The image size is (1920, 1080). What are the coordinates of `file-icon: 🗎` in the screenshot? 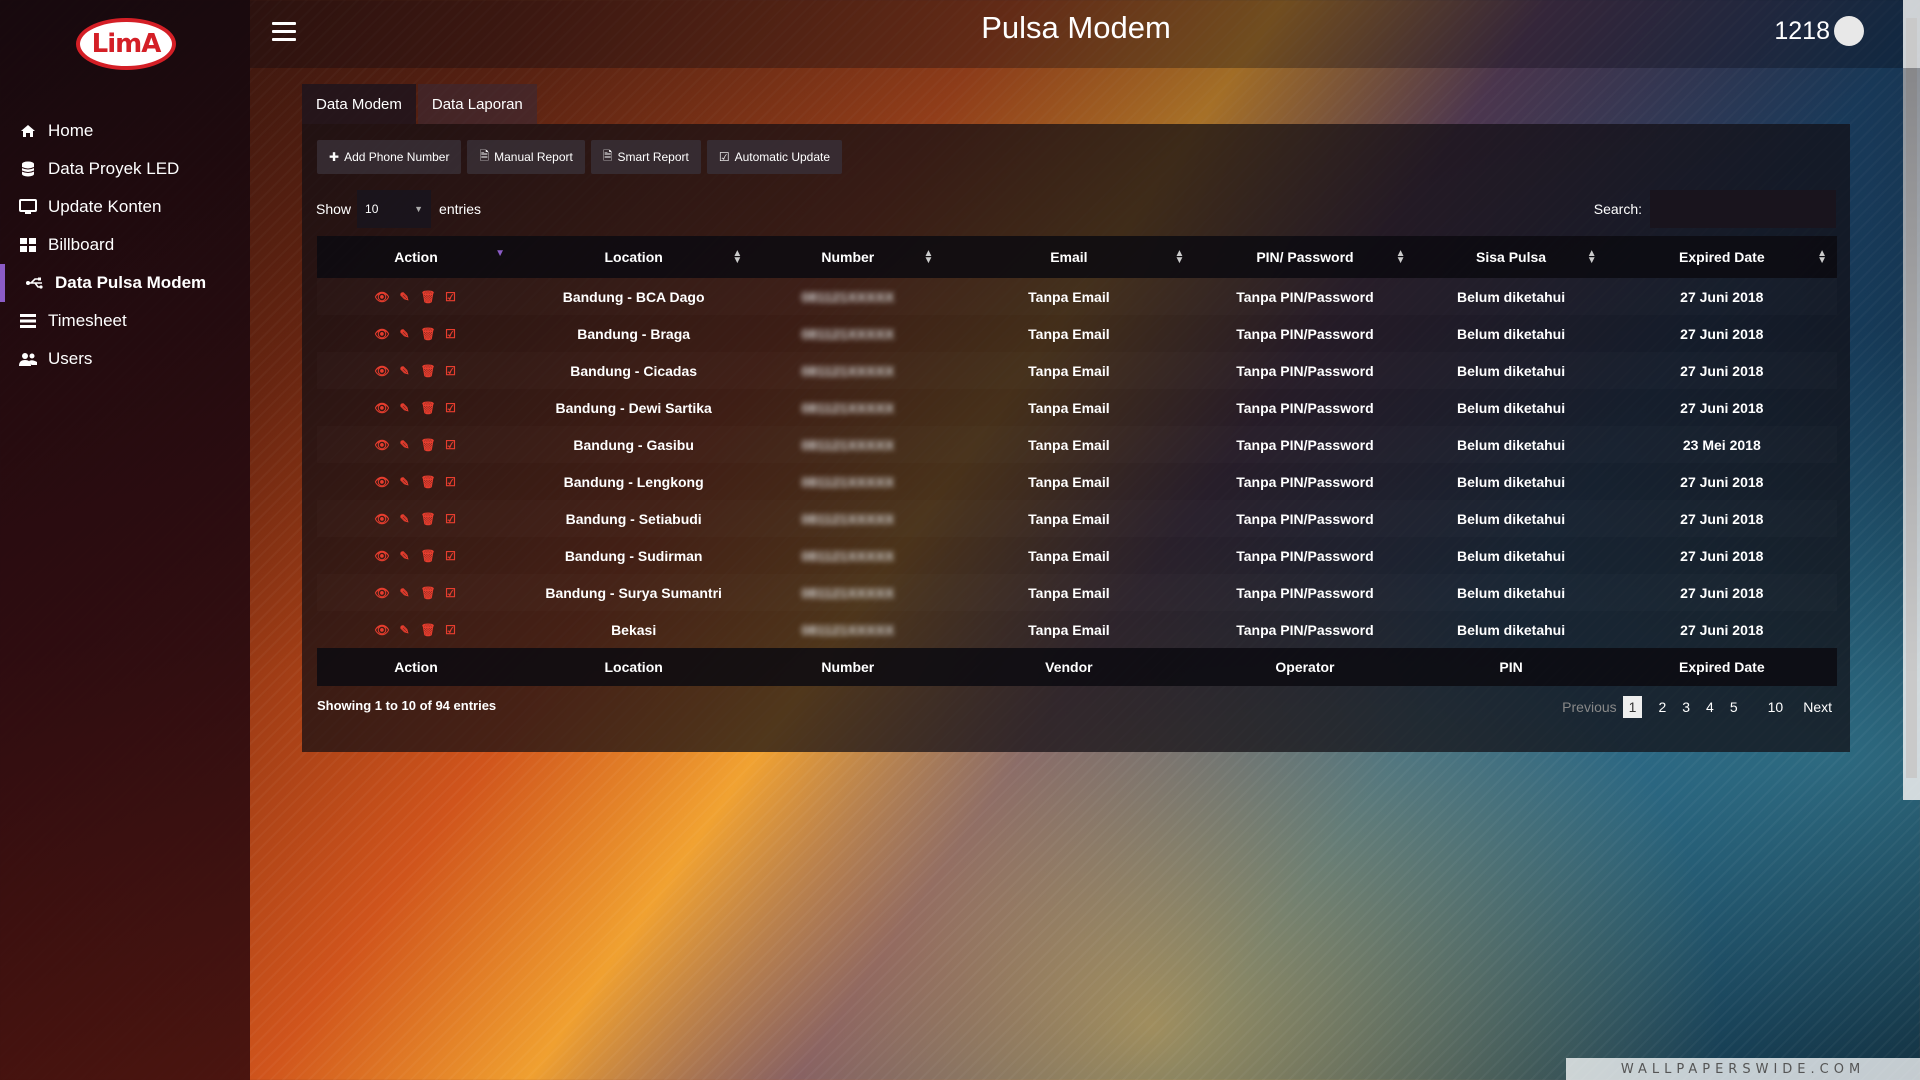 It's located at (484, 155).